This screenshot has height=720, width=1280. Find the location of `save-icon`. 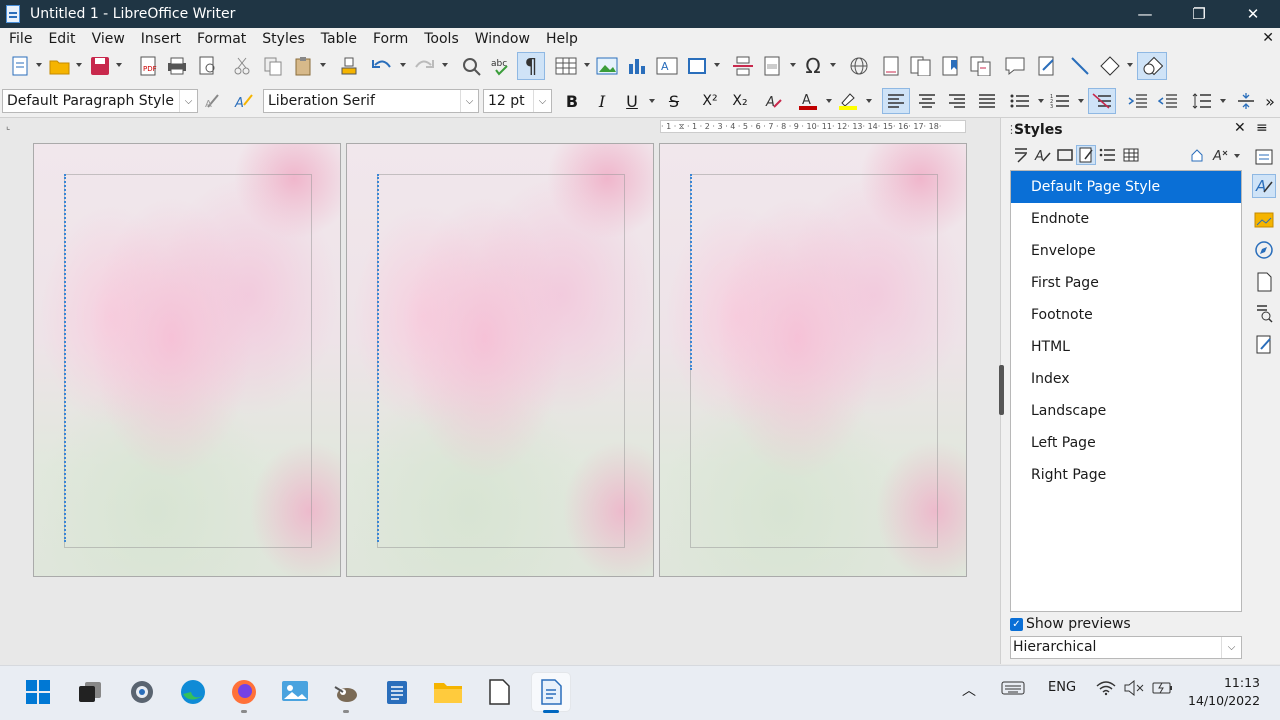

save-icon is located at coordinates (100, 66).